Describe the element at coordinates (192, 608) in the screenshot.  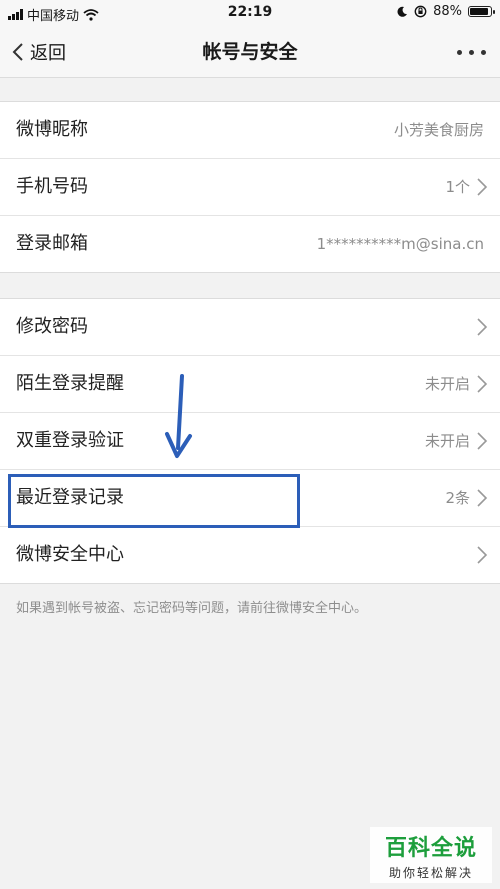
I see `help-note: 如果遇到帐号被盗、忘记密码等问题，请前往微博安全中心。` at that location.